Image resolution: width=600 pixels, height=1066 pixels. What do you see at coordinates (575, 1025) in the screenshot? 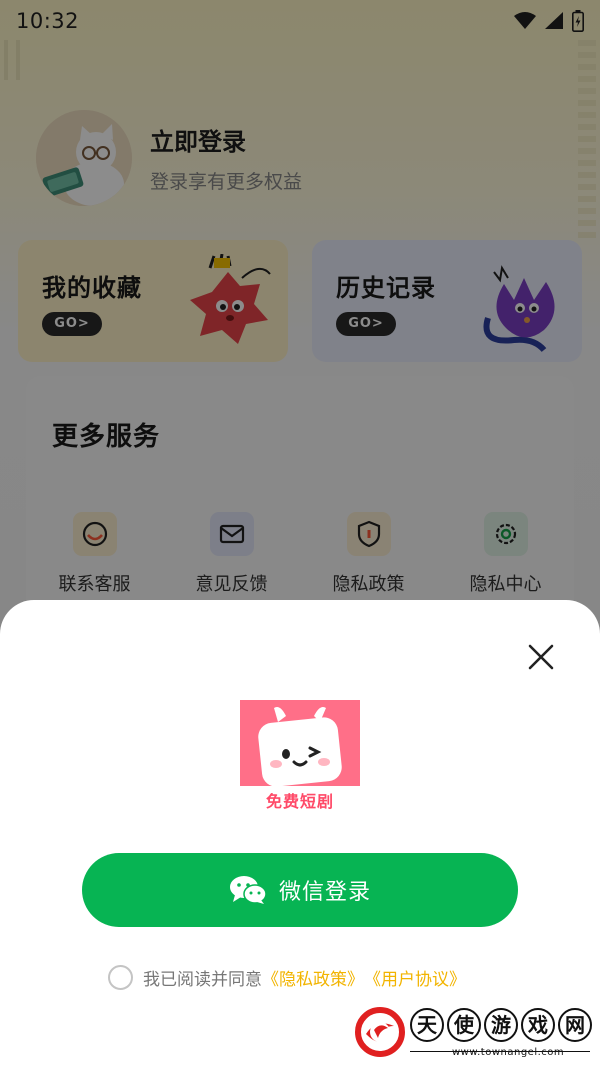
I see `watermark-char: 网` at bounding box center [575, 1025].